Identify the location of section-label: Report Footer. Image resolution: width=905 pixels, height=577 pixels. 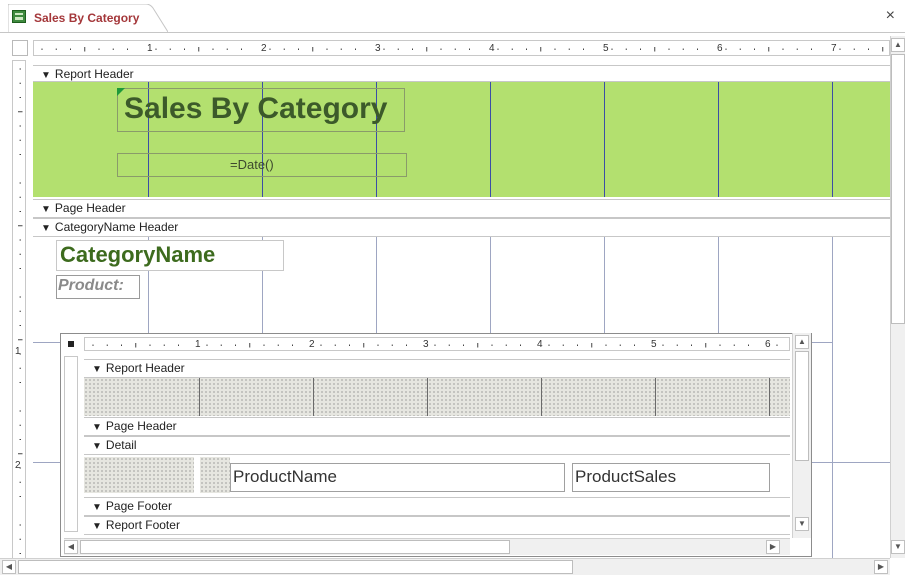
(142, 525).